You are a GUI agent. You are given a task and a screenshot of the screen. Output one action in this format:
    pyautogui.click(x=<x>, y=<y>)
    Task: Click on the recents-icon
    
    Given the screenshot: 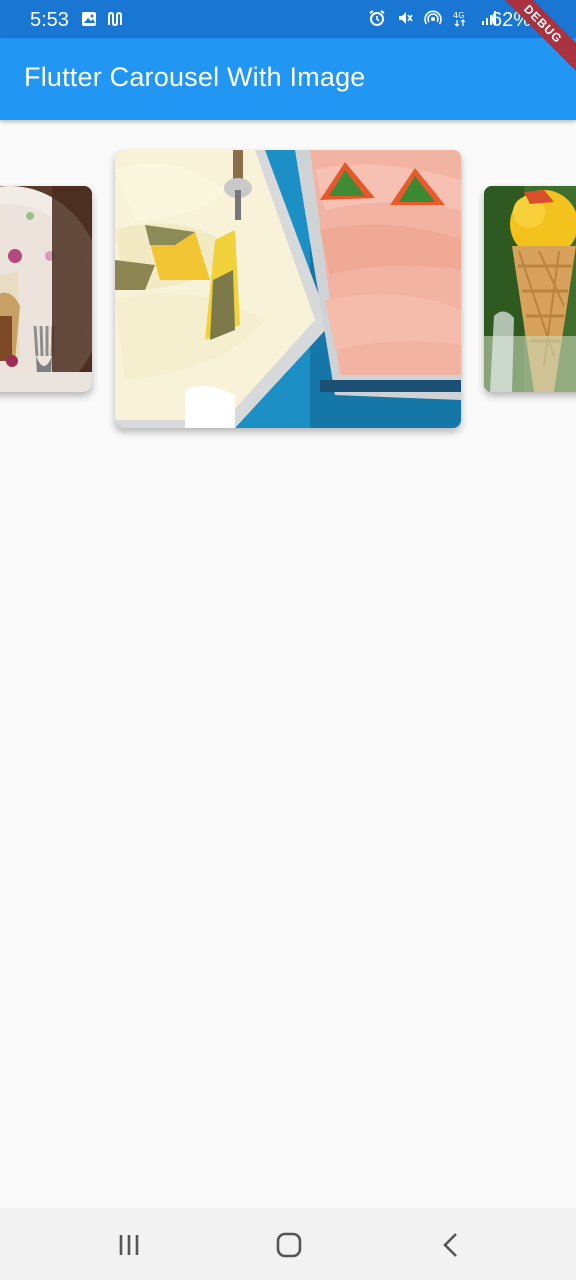 What is the action you would take?
    pyautogui.click(x=129, y=1245)
    